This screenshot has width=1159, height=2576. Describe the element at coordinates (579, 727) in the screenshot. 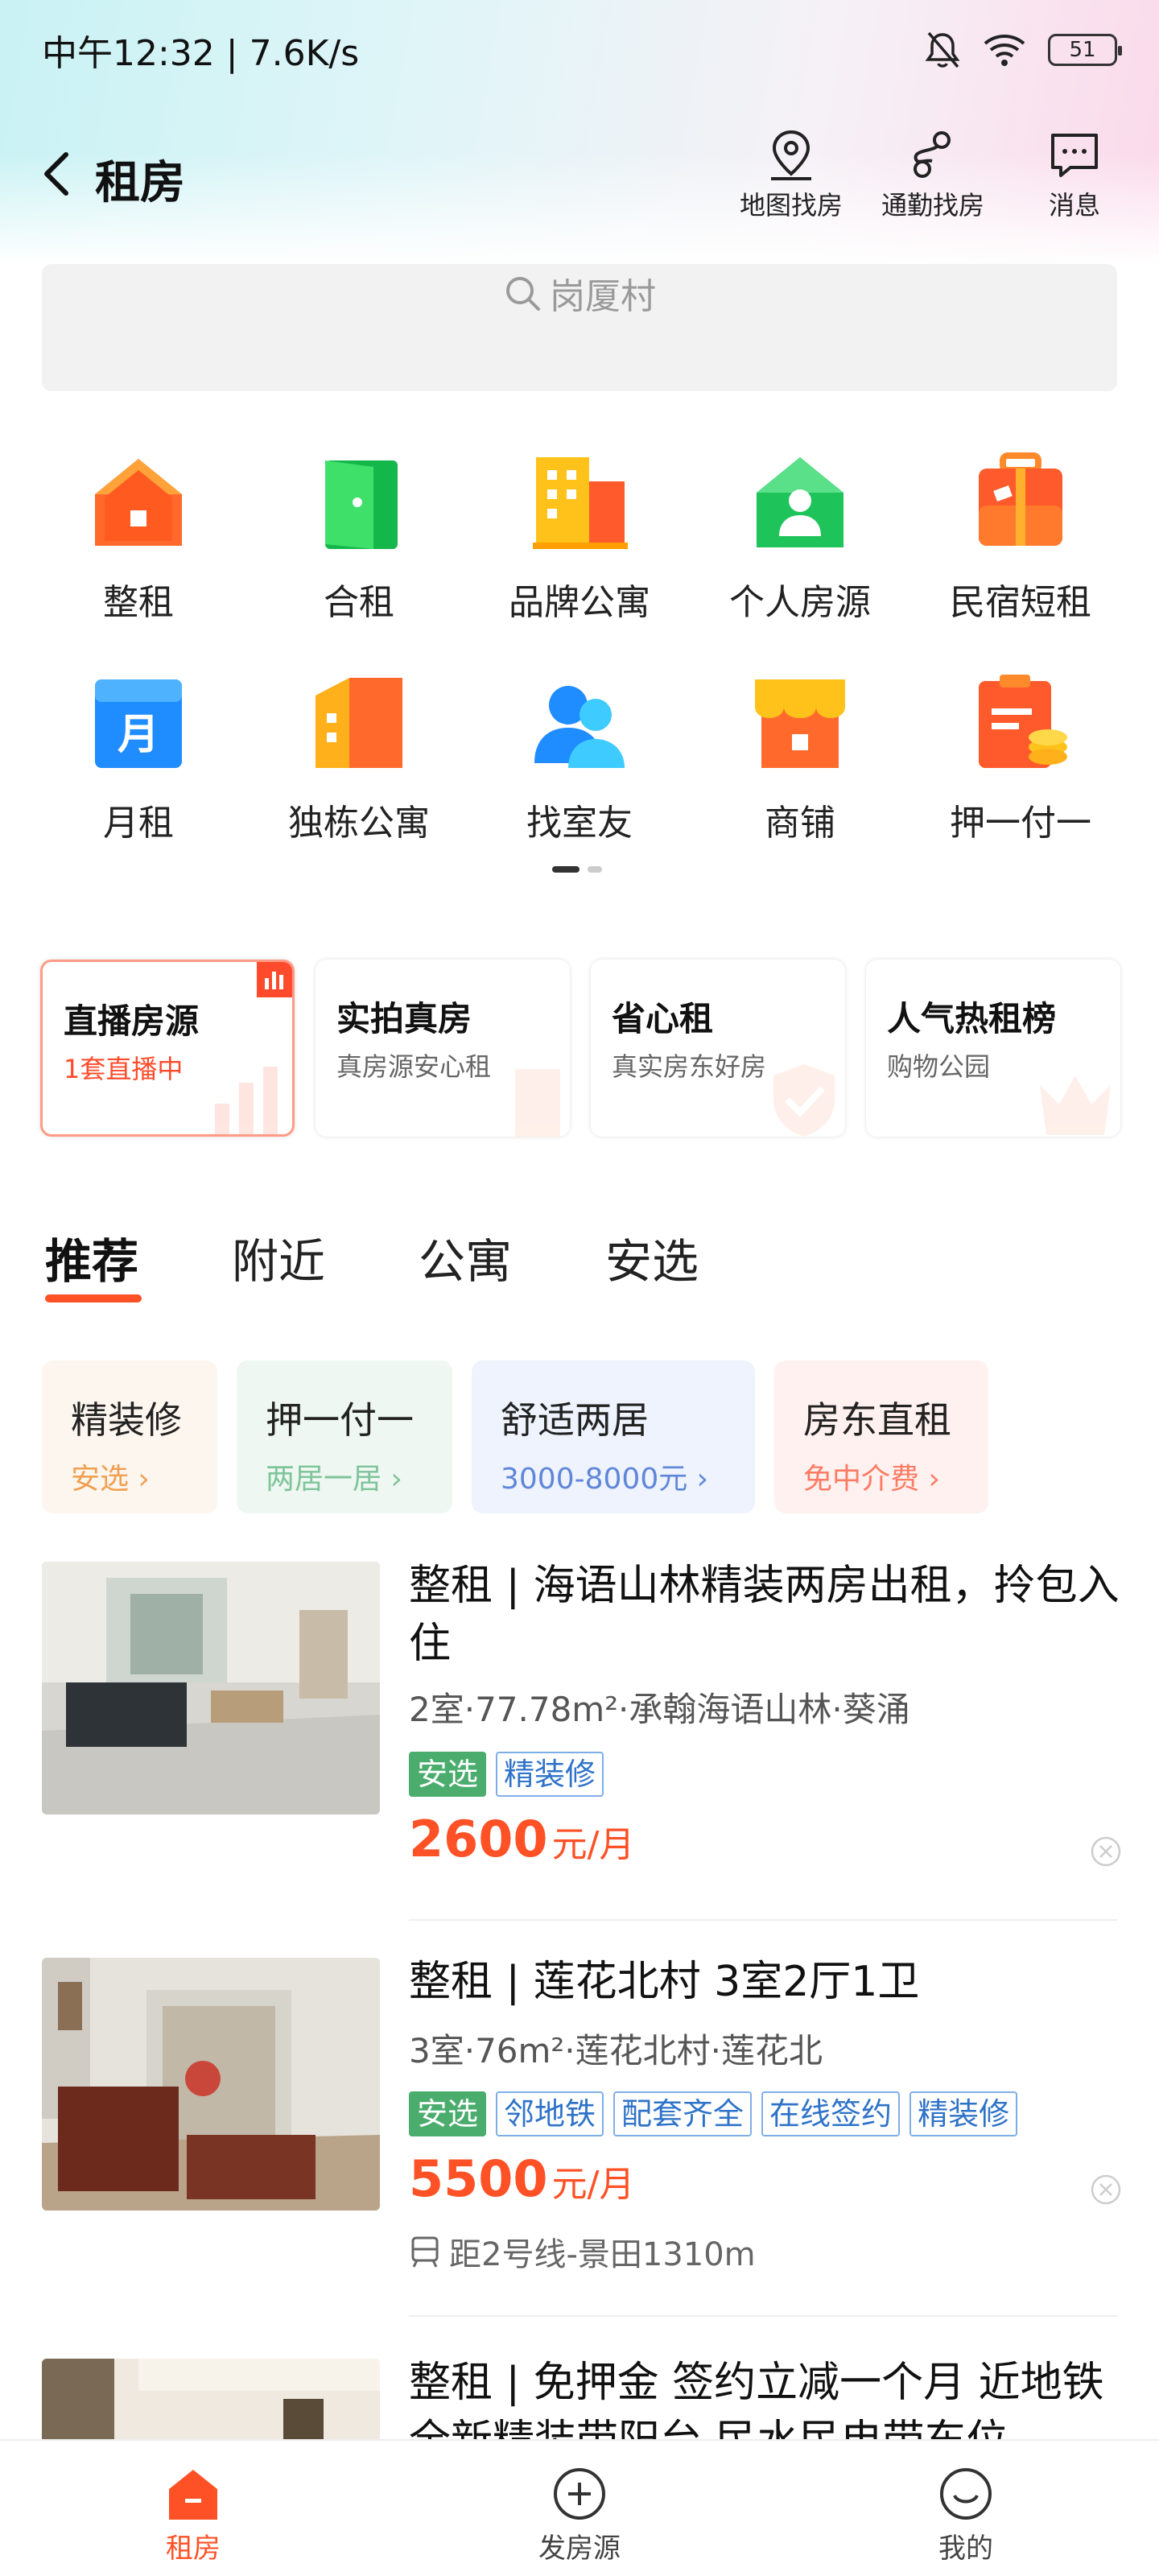

I see `roommate-icon` at that location.